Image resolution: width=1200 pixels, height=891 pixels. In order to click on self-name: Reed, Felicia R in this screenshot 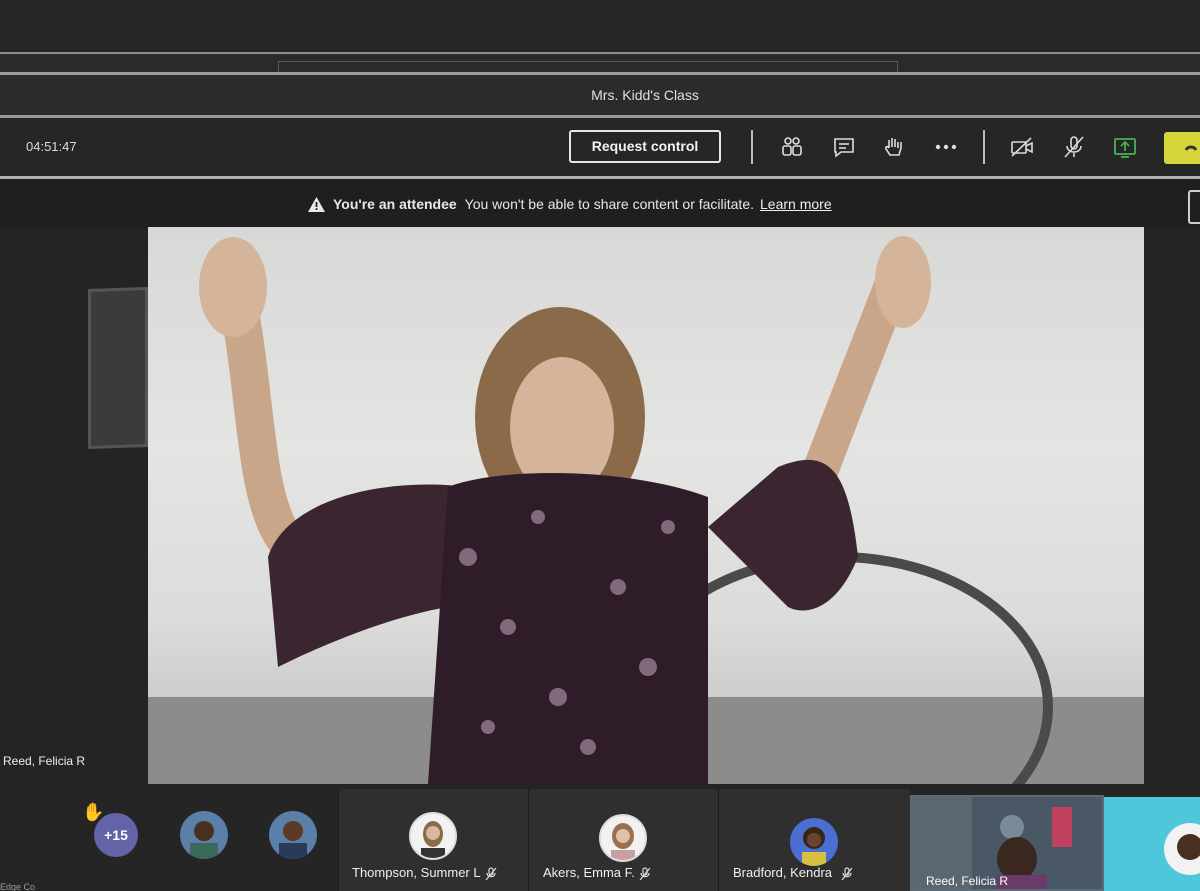, I will do `click(967, 881)`.